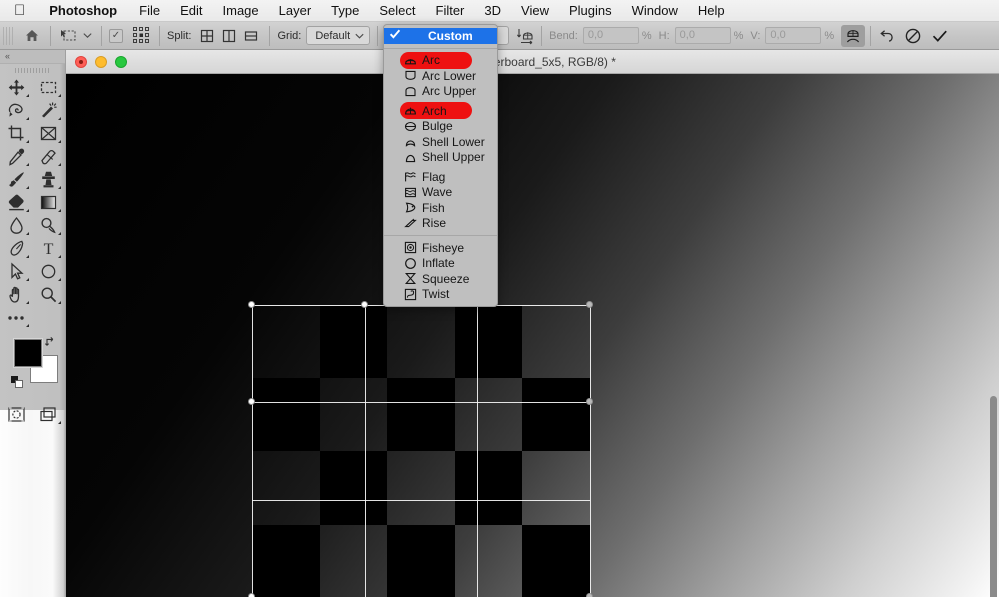  Describe the element at coordinates (397, 10) in the screenshot. I see `menubar-item-select: Select` at that location.